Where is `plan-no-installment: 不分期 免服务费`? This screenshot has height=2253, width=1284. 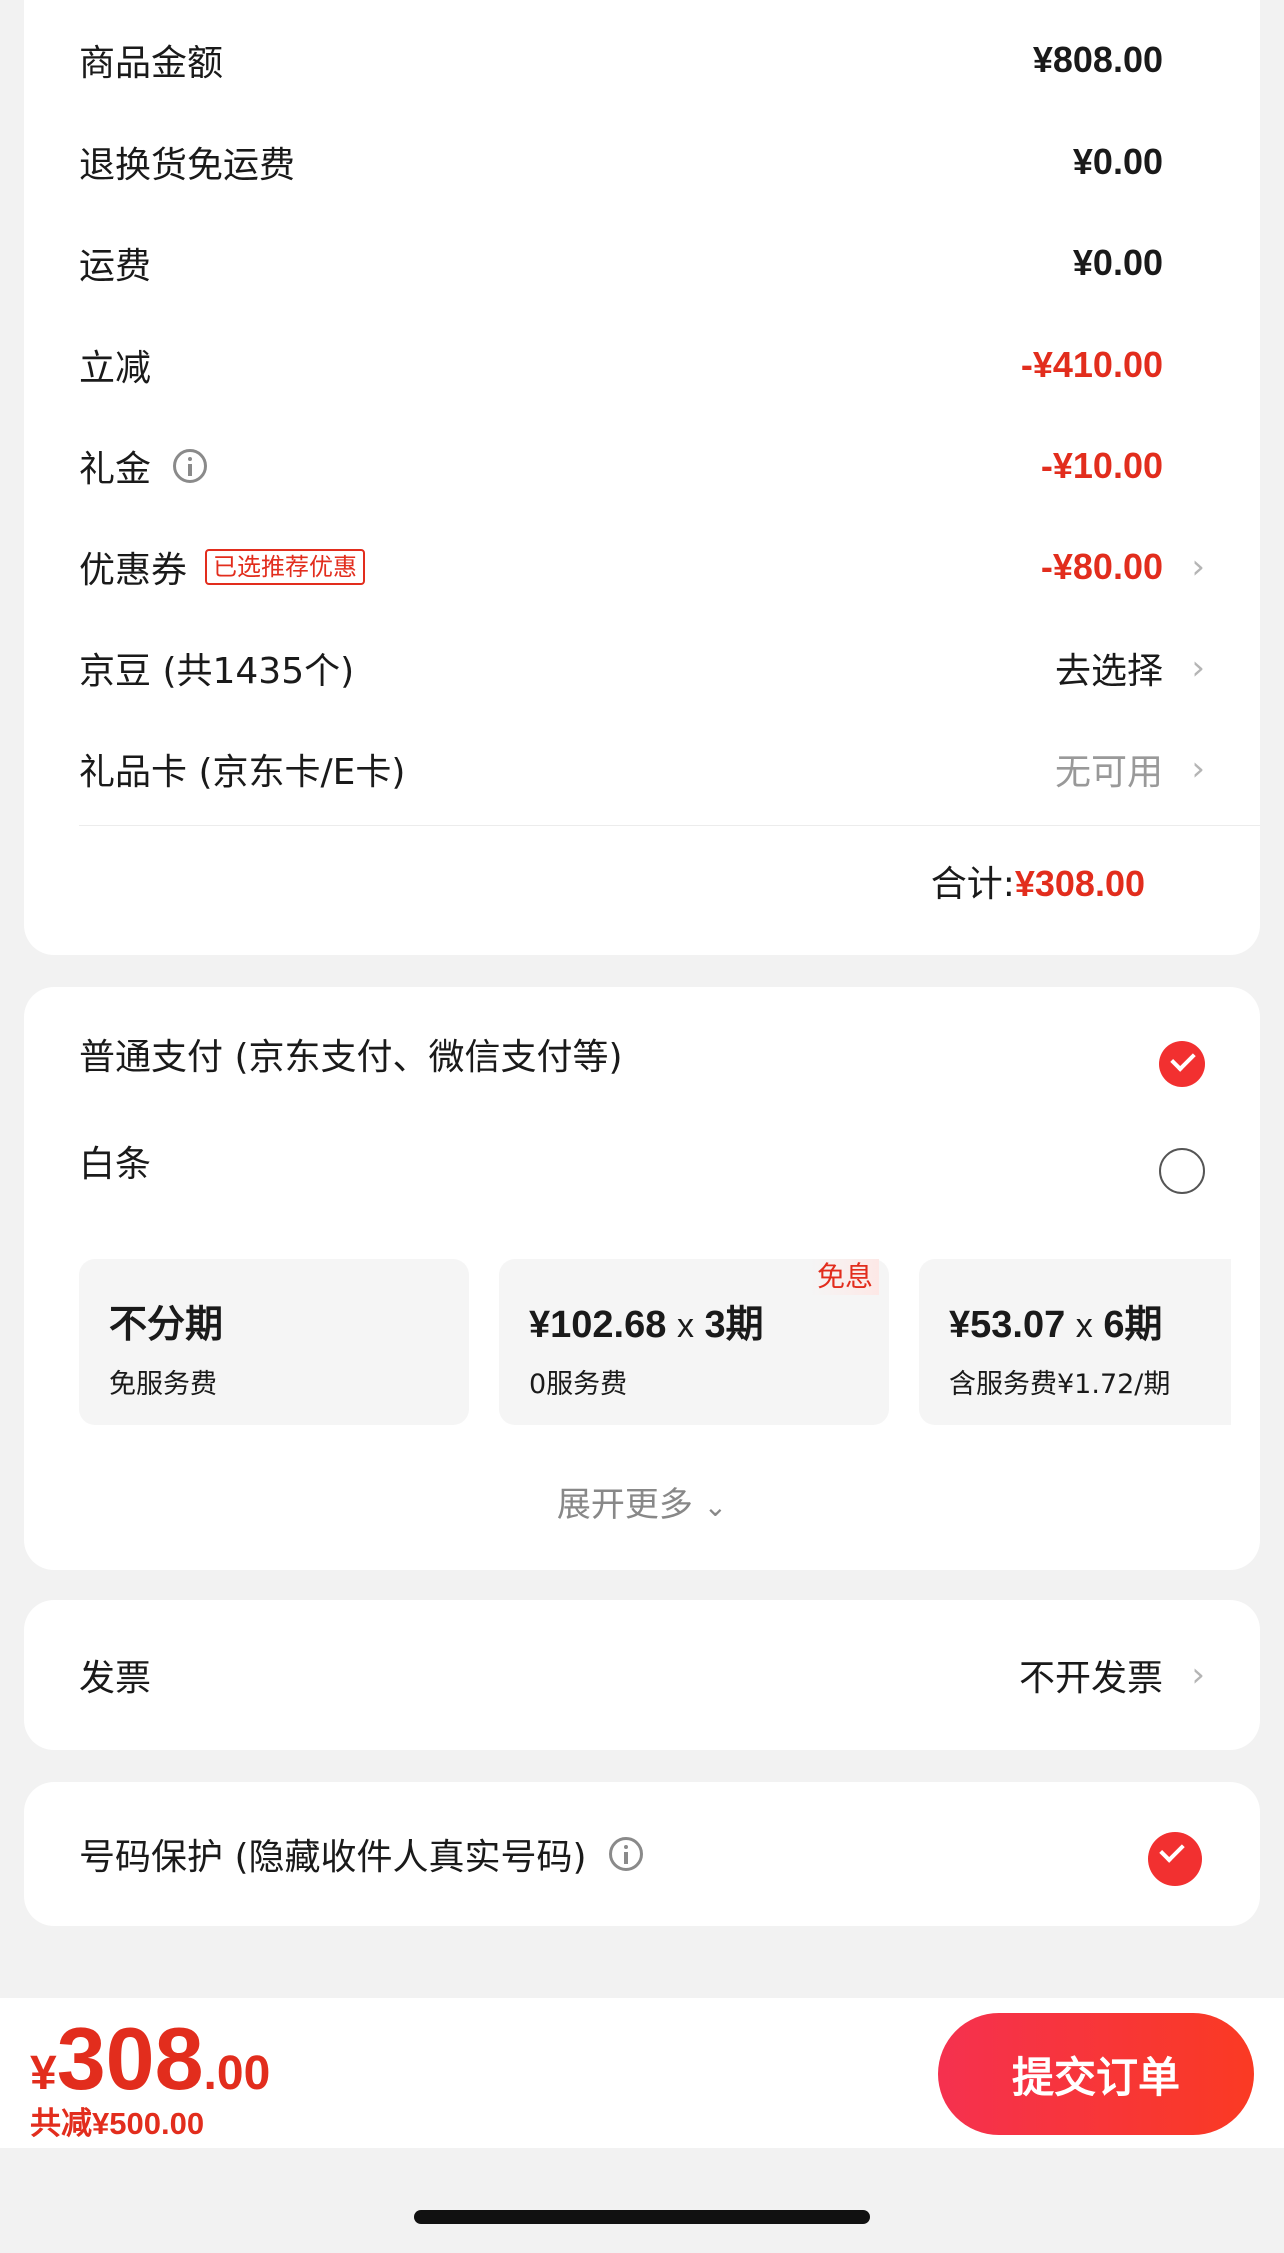 plan-no-installment: 不分期 免服务费 is located at coordinates (274, 1342).